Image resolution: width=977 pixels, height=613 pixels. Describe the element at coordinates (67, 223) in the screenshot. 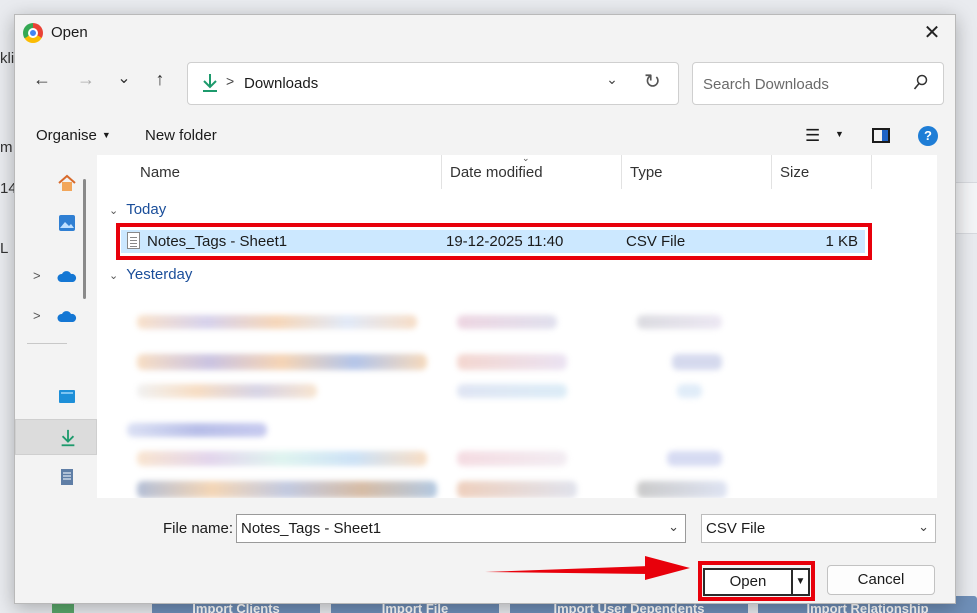

I see `gallery-icon` at that location.